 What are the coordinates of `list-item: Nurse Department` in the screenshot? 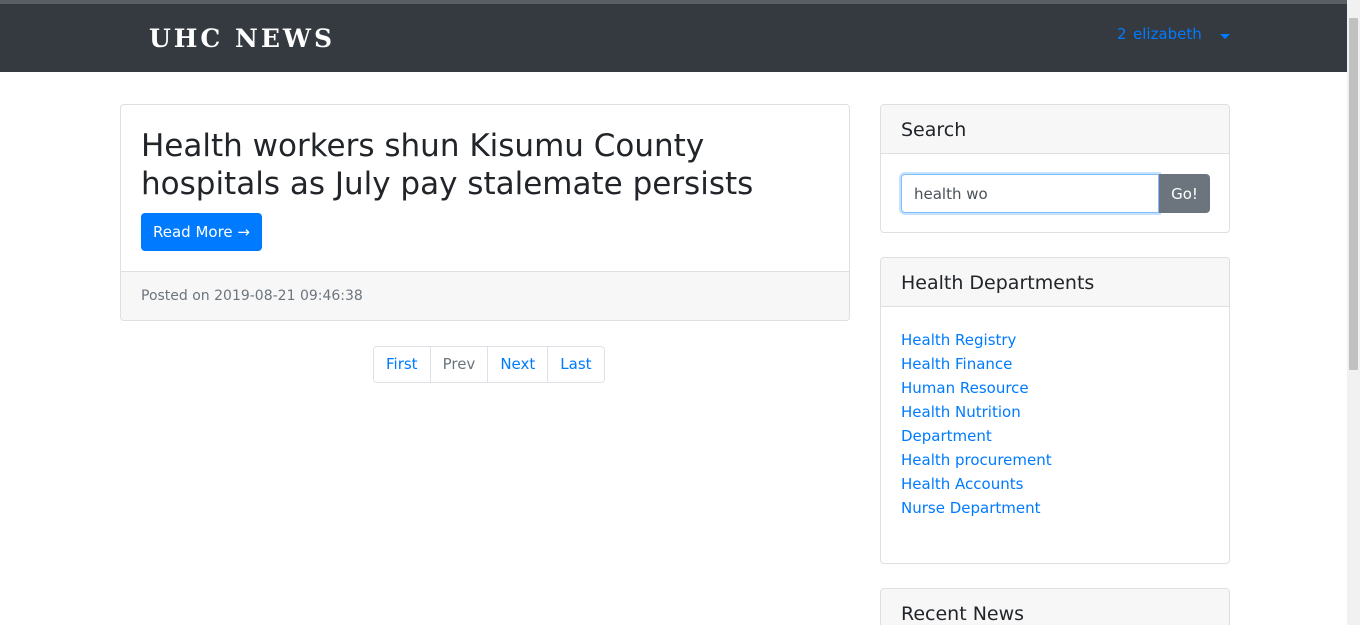 It's located at (981, 508).